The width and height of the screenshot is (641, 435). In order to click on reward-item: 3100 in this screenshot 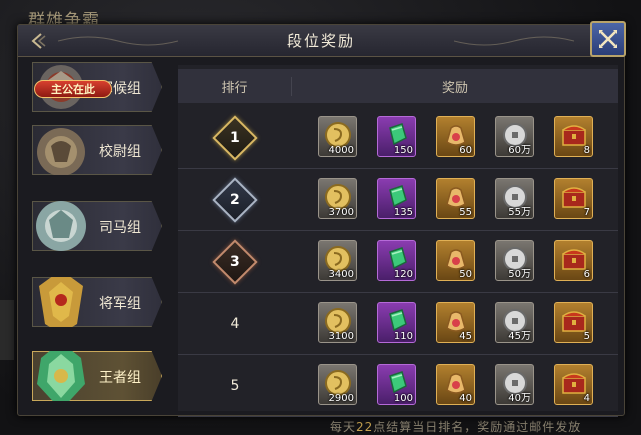, I will do `click(337, 322)`.